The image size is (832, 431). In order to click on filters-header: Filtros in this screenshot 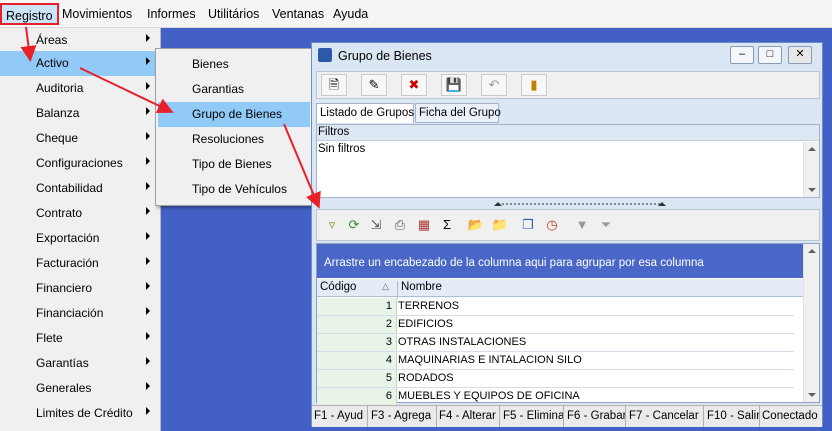, I will do `click(568, 133)`.